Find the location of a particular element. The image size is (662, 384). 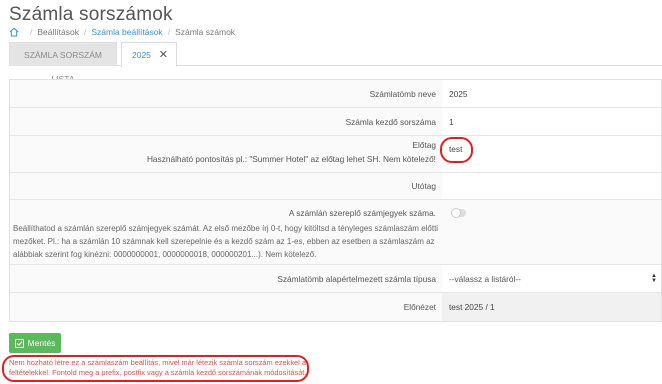

form-row-start: Számla kezdő sorszáma 1 is located at coordinates (335, 122).